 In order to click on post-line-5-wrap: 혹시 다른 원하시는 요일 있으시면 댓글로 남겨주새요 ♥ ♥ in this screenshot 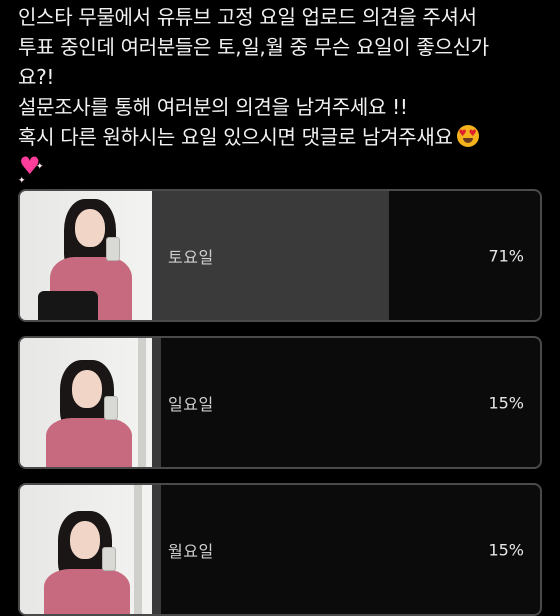, I will do `click(283, 137)`.